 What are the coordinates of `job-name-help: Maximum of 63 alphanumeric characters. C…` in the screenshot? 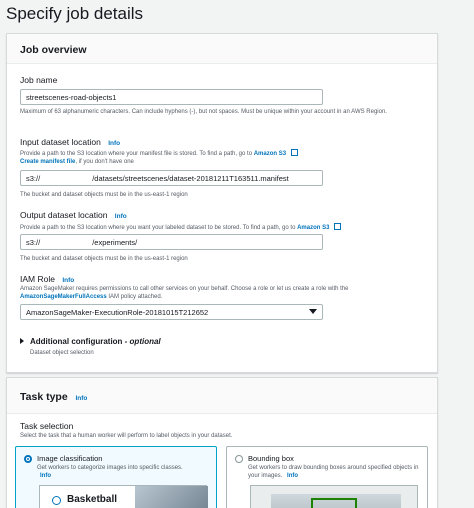 It's located at (203, 112).